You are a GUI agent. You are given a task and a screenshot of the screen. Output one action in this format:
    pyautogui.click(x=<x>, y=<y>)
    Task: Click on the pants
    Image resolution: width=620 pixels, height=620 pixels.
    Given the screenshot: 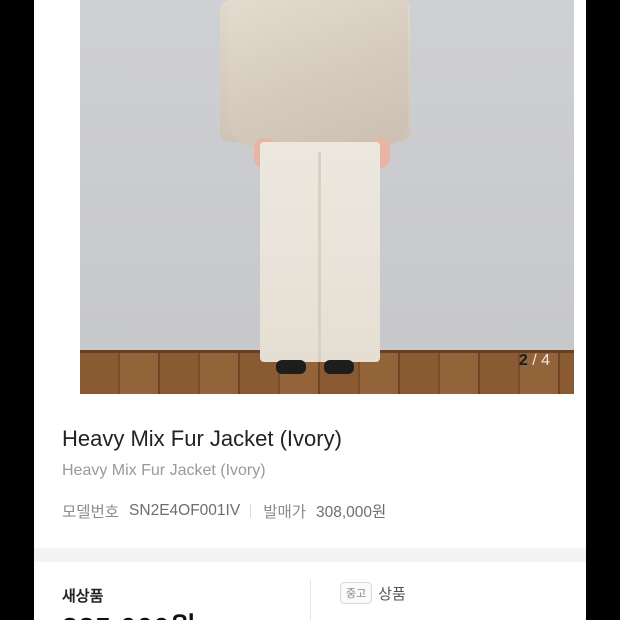 What is the action you would take?
    pyautogui.click(x=320, y=252)
    